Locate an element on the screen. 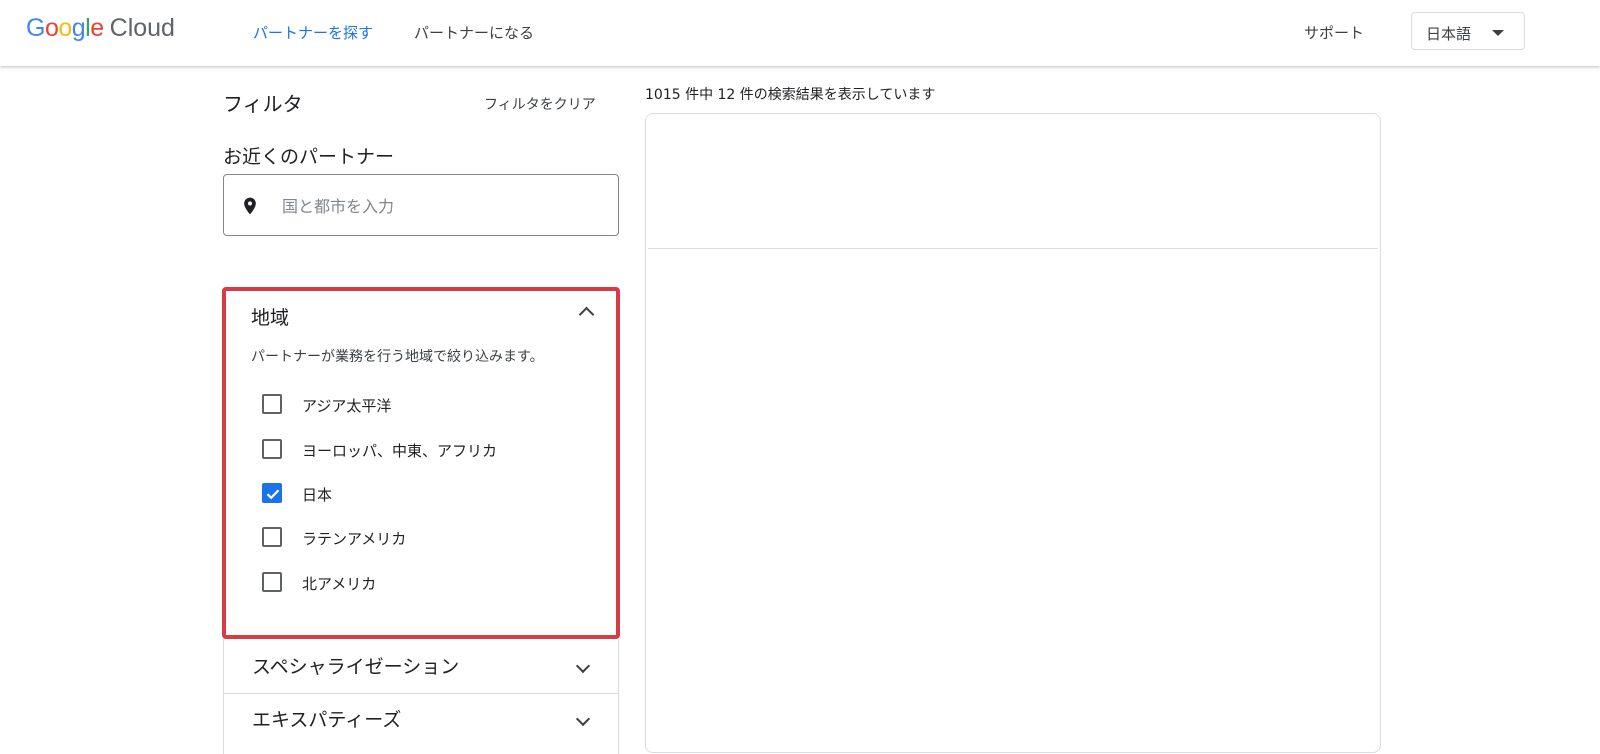 The height and width of the screenshot is (754, 1600). specialization-filter-title: スペシャライゼーション is located at coordinates (356, 667).